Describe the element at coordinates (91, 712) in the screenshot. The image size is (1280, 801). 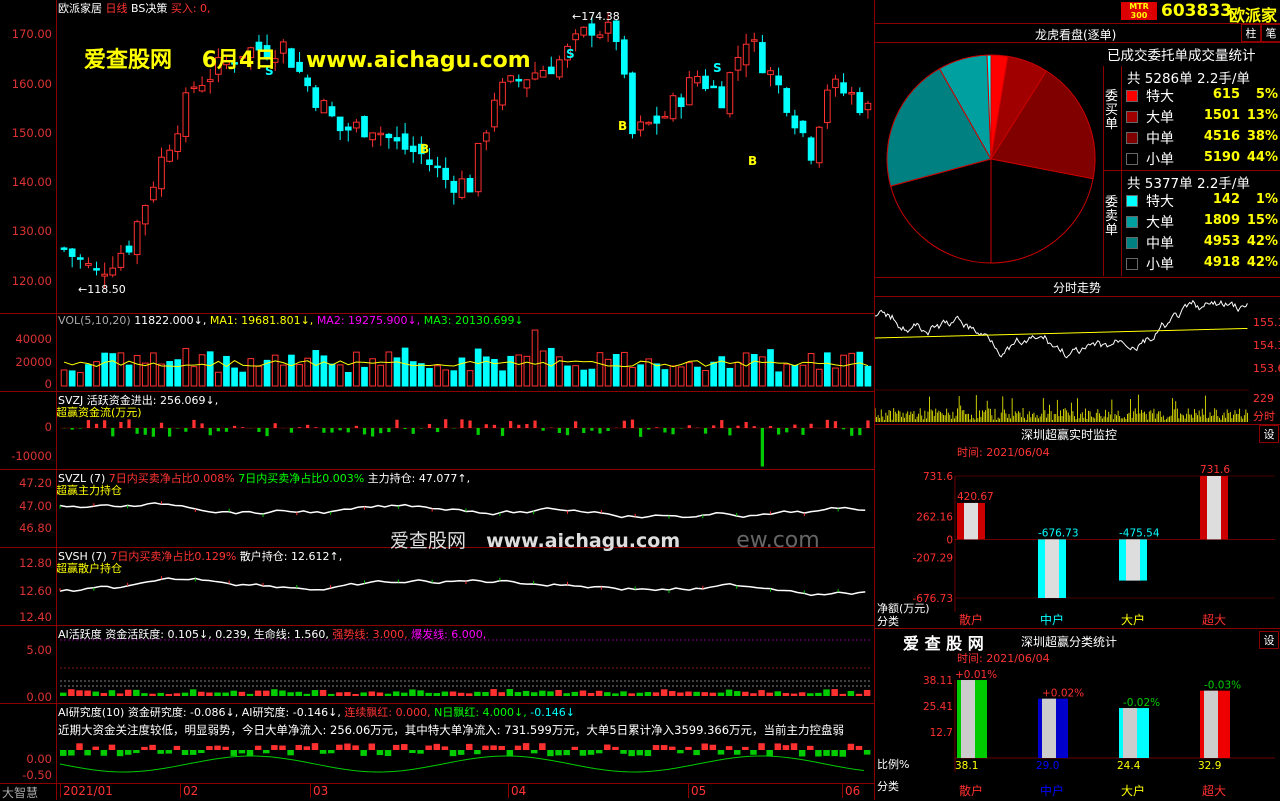
I see `ai-research-header-a: AI研究度(10)` at that location.